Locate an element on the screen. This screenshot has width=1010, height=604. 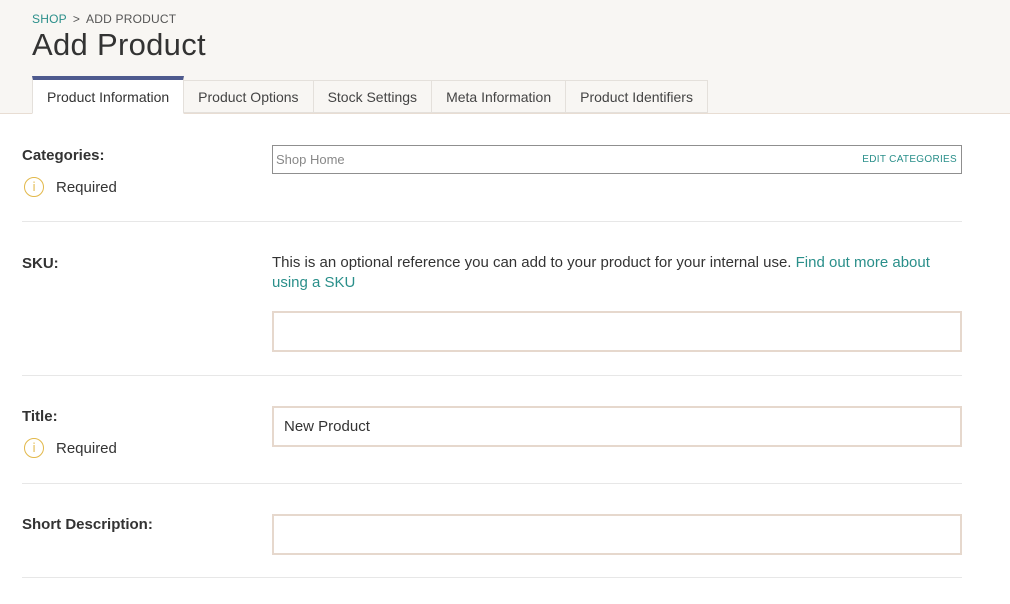
categories-required: i Required is located at coordinates (69, 187).